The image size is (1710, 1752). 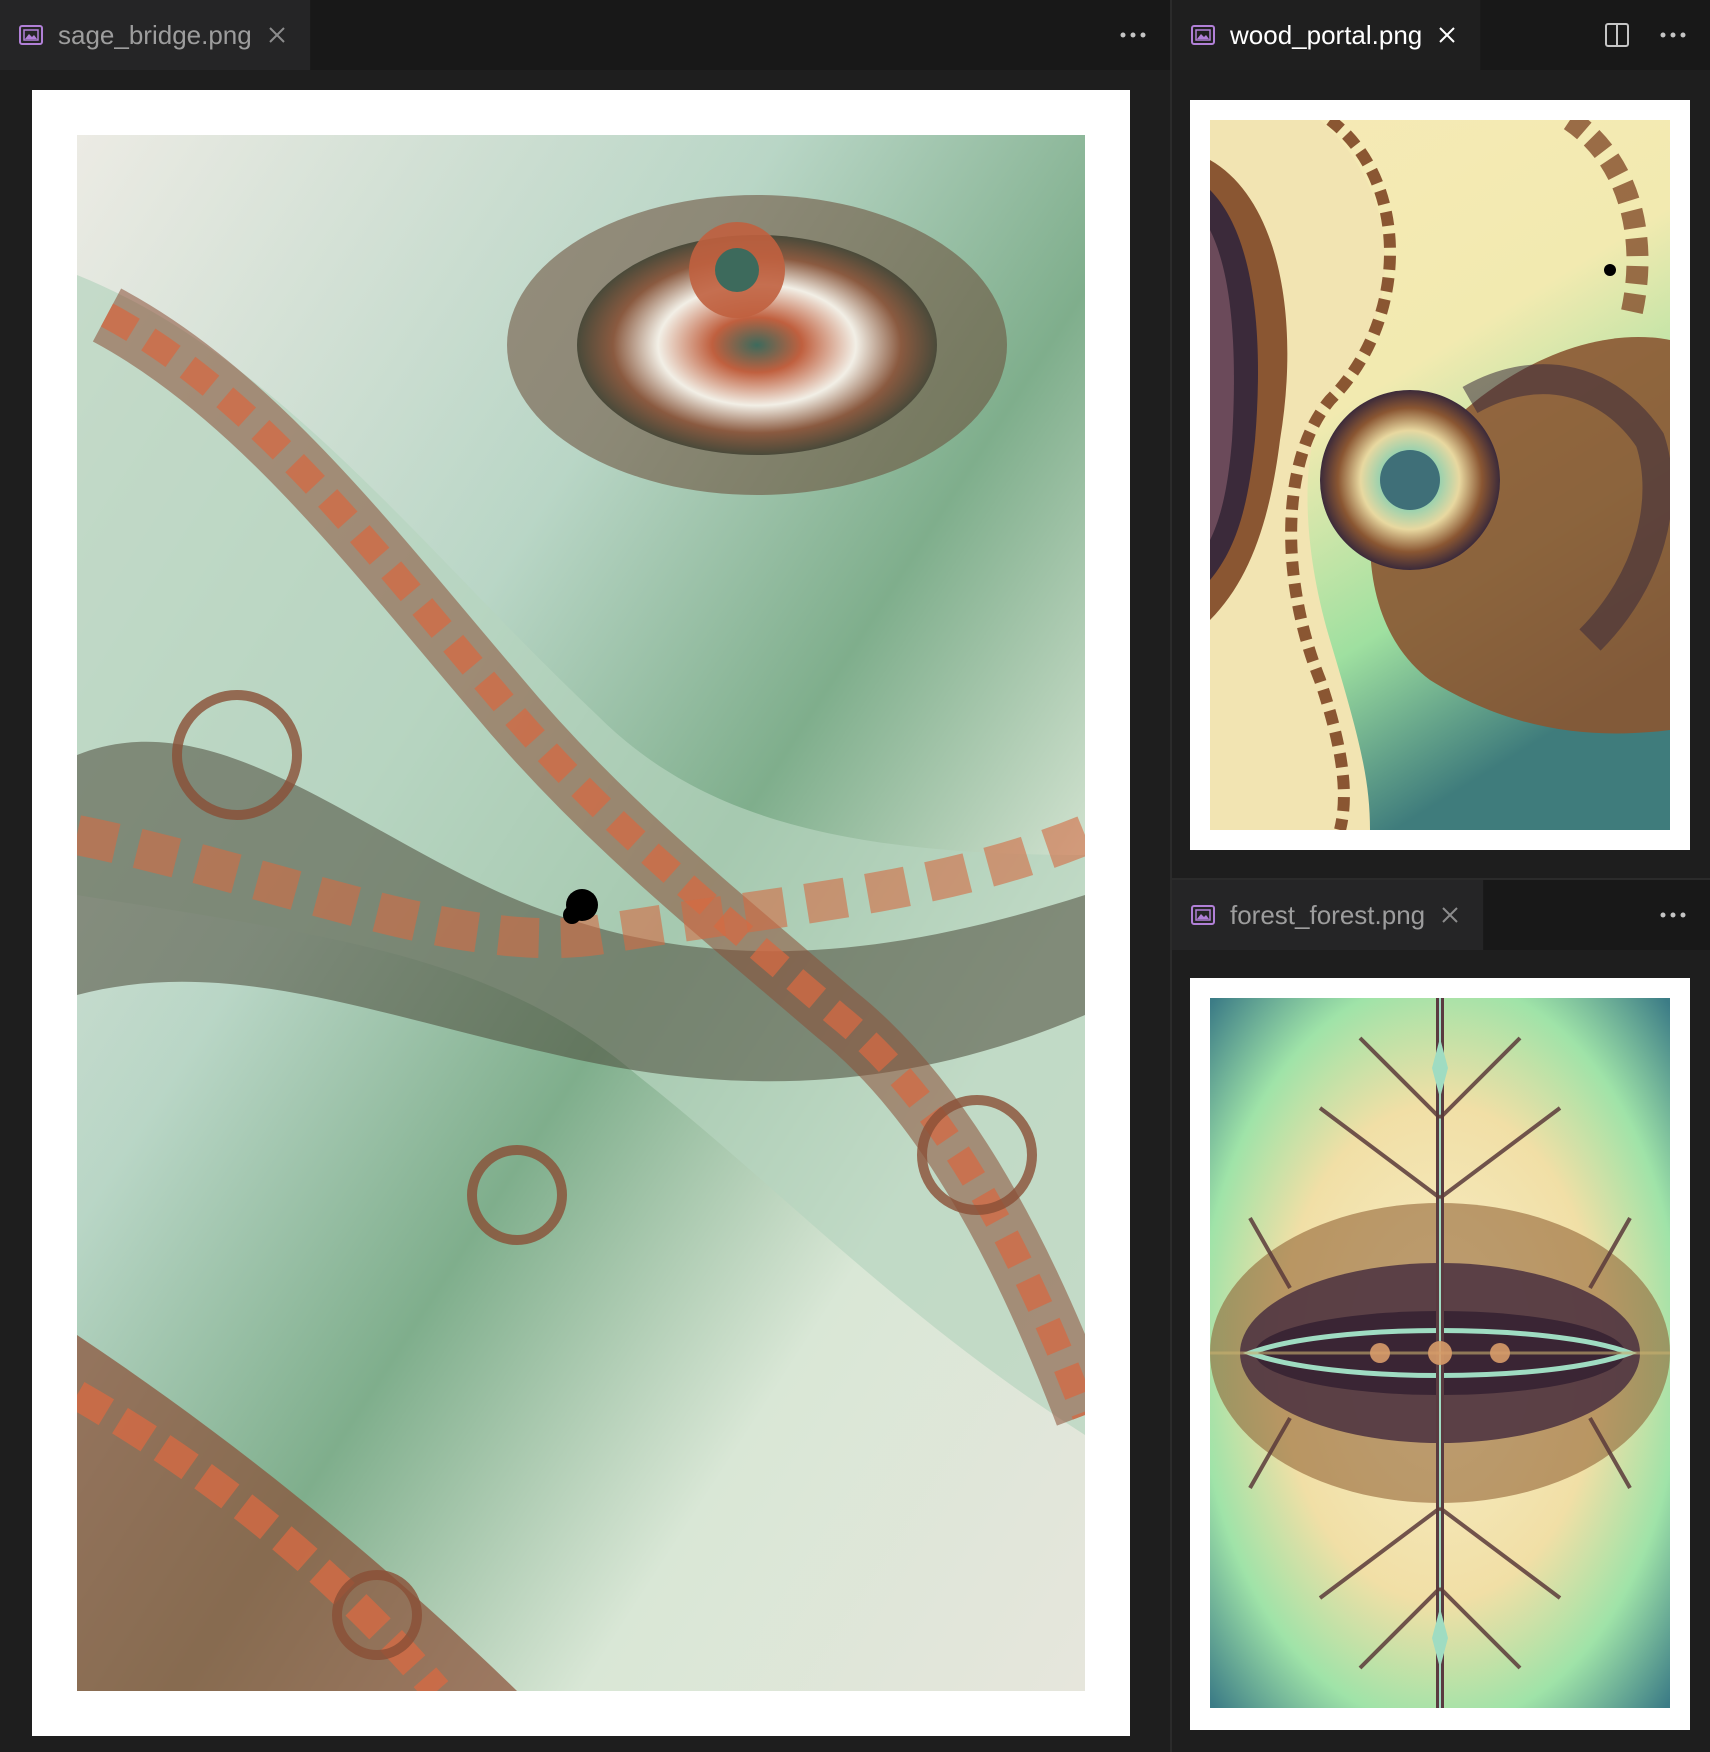 I want to click on tab-bar-bottom-right: forest_forest.png, so click(x=1441, y=915).